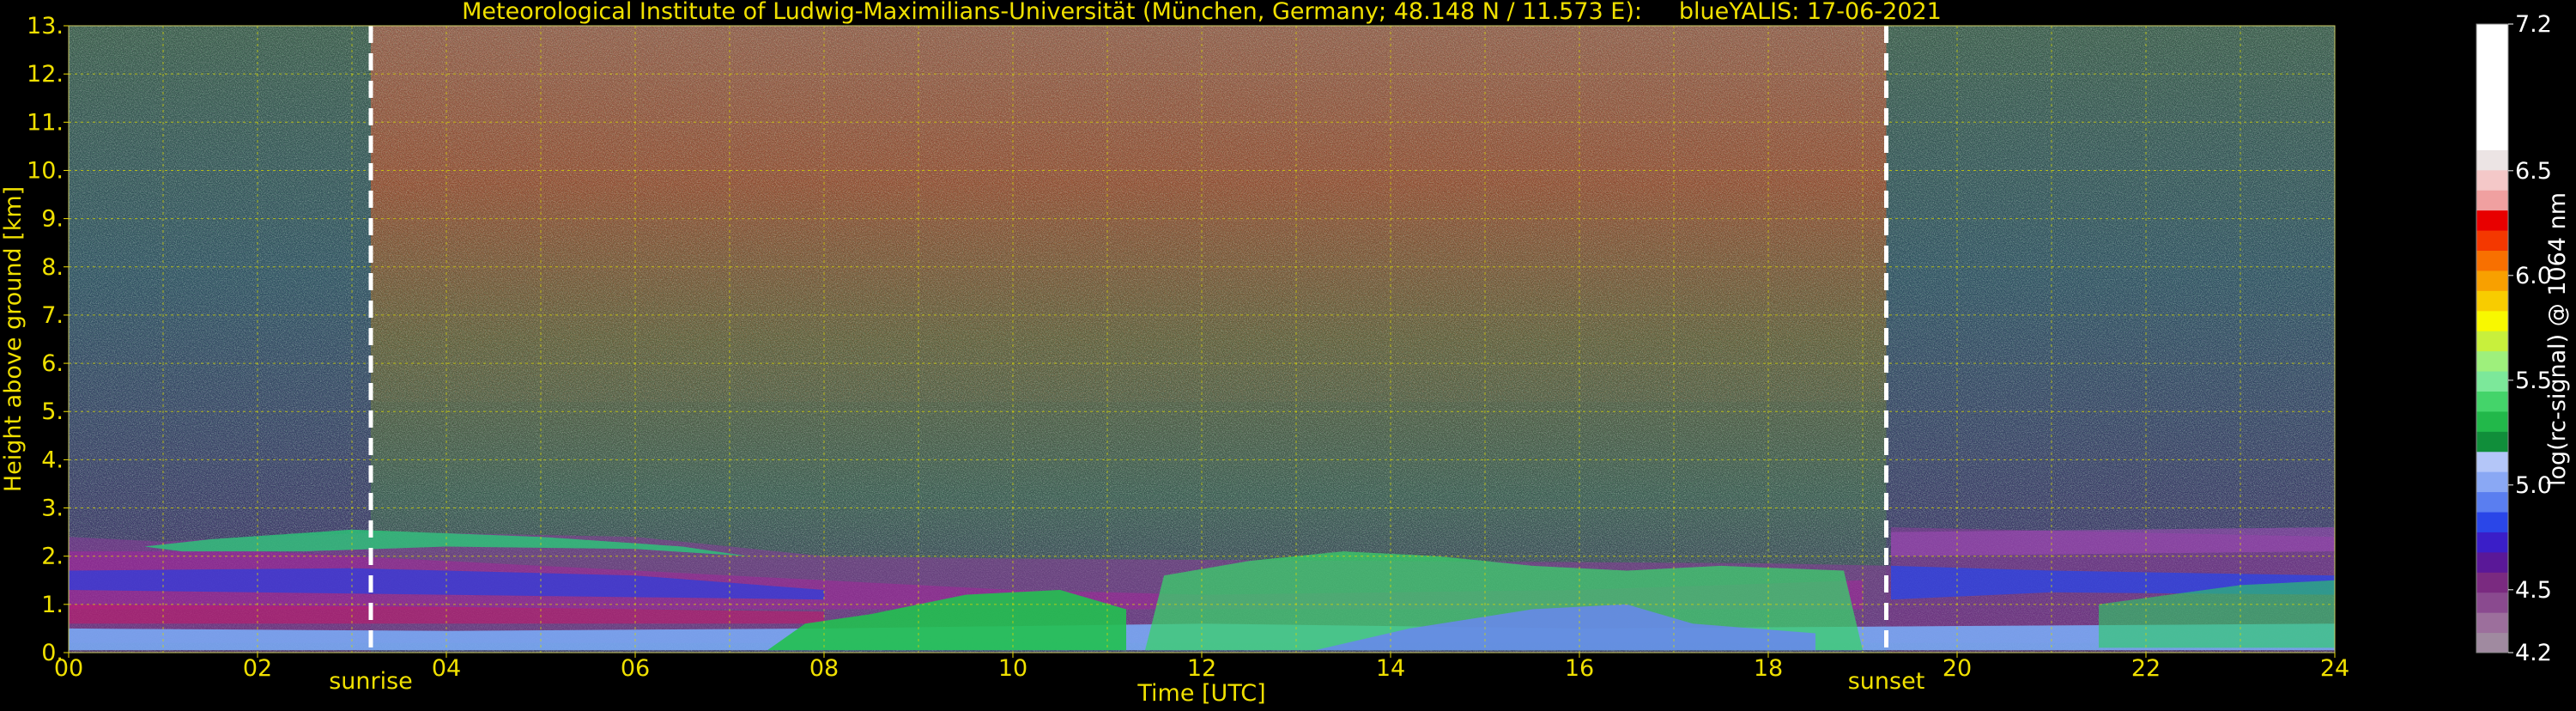 The width and height of the screenshot is (2576, 711). Describe the element at coordinates (52, 557) in the screenshot. I see `y-tick-label: 2.` at that location.